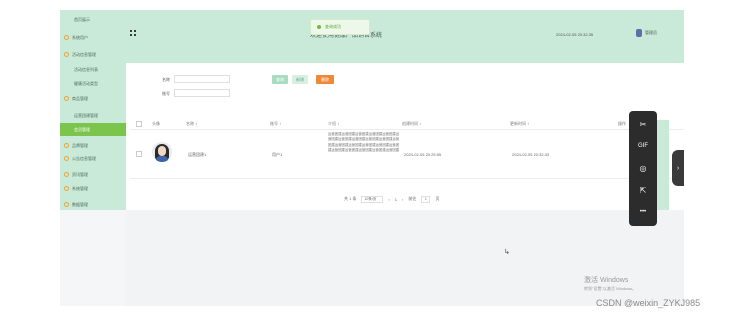 This screenshot has width=749, height=316. Describe the element at coordinates (275, 124) in the screenshot. I see `col-account: 账号 ↕` at that location.